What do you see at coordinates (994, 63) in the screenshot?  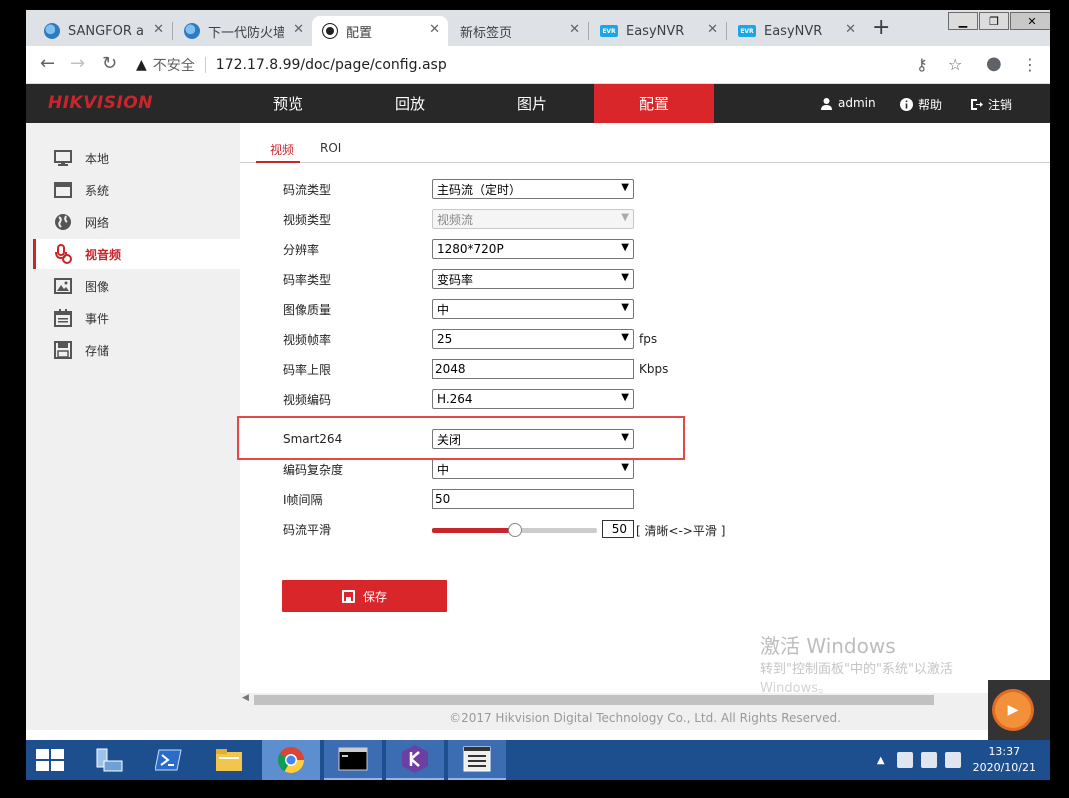 I see `account-icon: ●` at bounding box center [994, 63].